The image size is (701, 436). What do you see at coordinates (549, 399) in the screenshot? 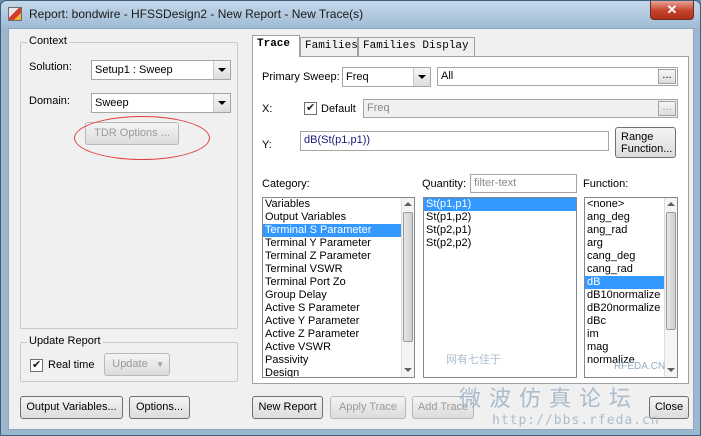
I see `watermark-cn-large: 微波仿真论坛` at bounding box center [549, 399].